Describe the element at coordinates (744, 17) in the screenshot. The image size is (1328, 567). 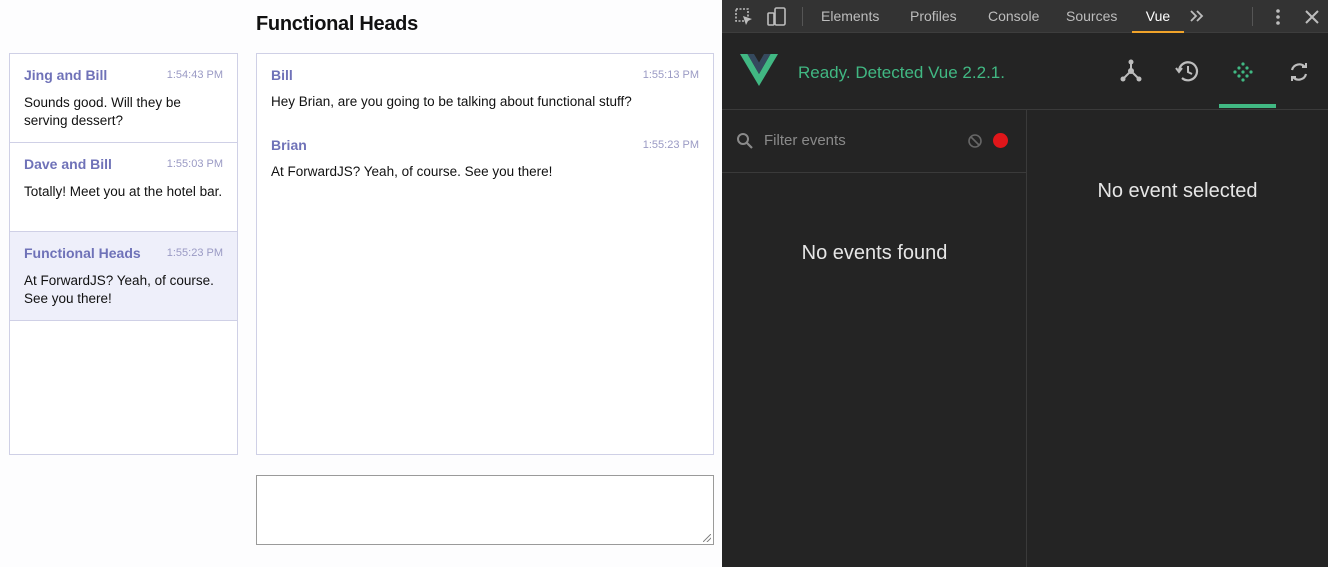
I see `inspect-element-icon` at that location.